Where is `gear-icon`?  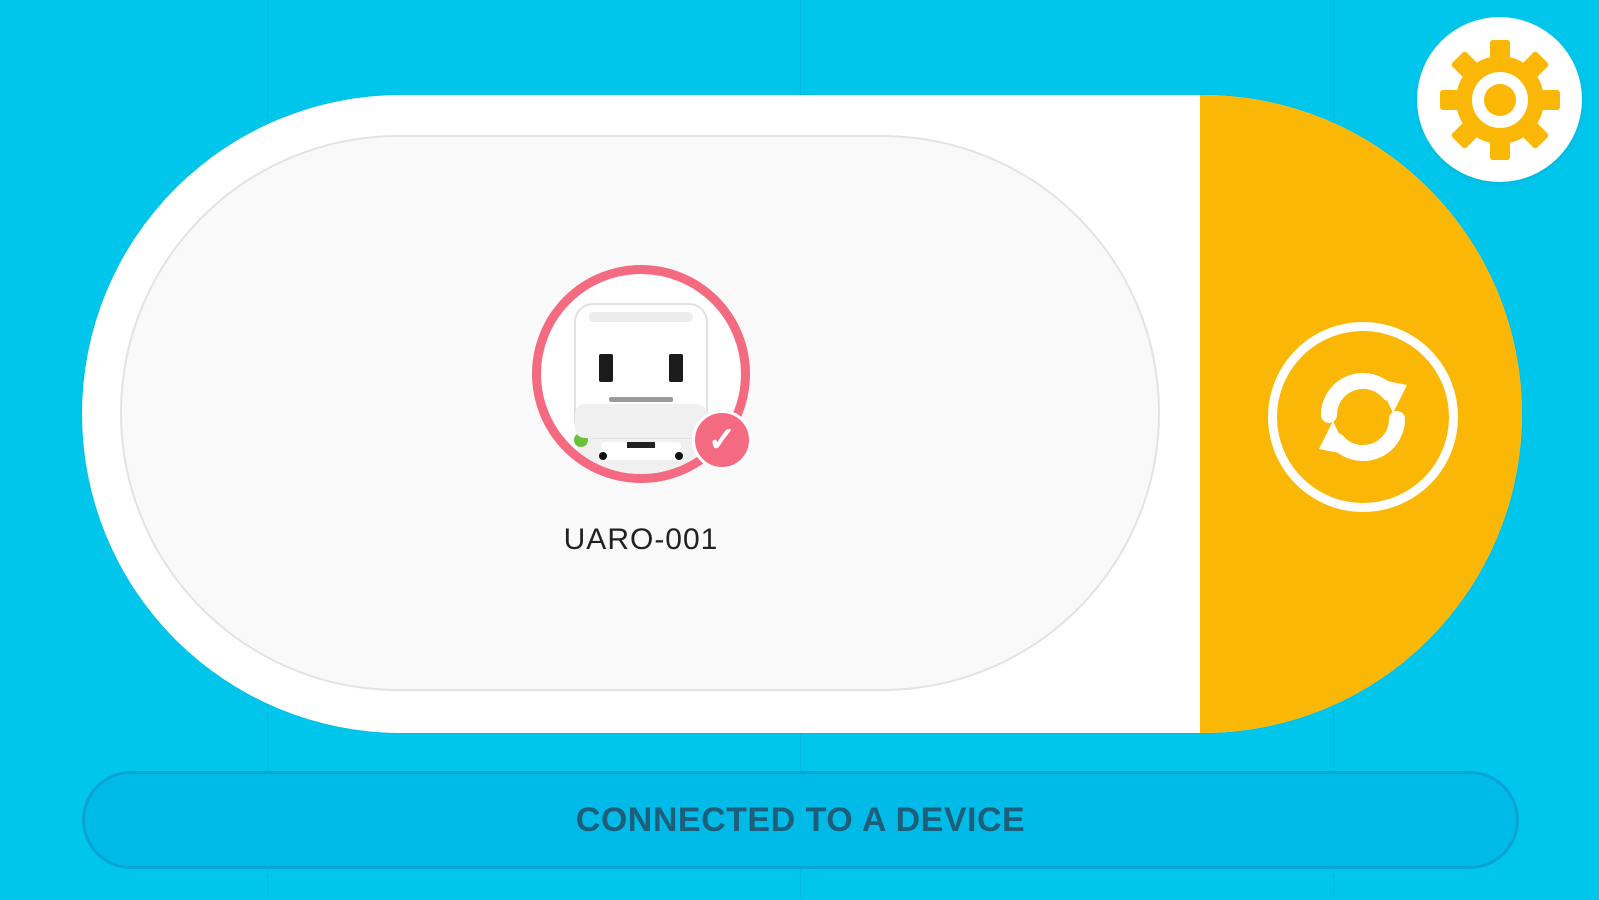 gear-icon is located at coordinates (1499, 99).